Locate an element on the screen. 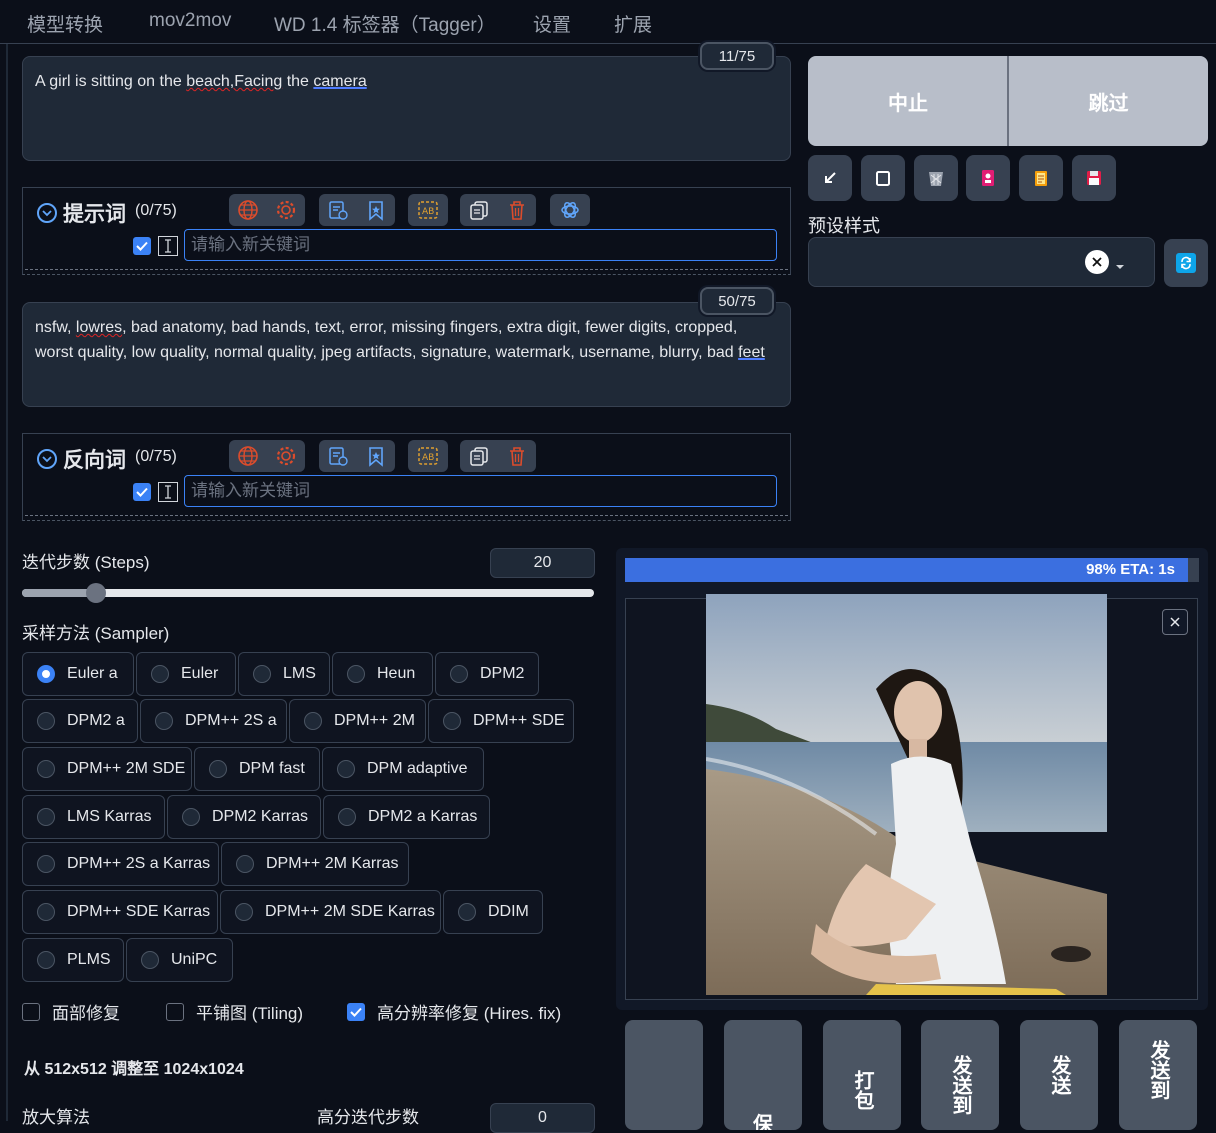 The width and height of the screenshot is (1216, 1133). face-restore-checkbox is located at coordinates (31, 1011).